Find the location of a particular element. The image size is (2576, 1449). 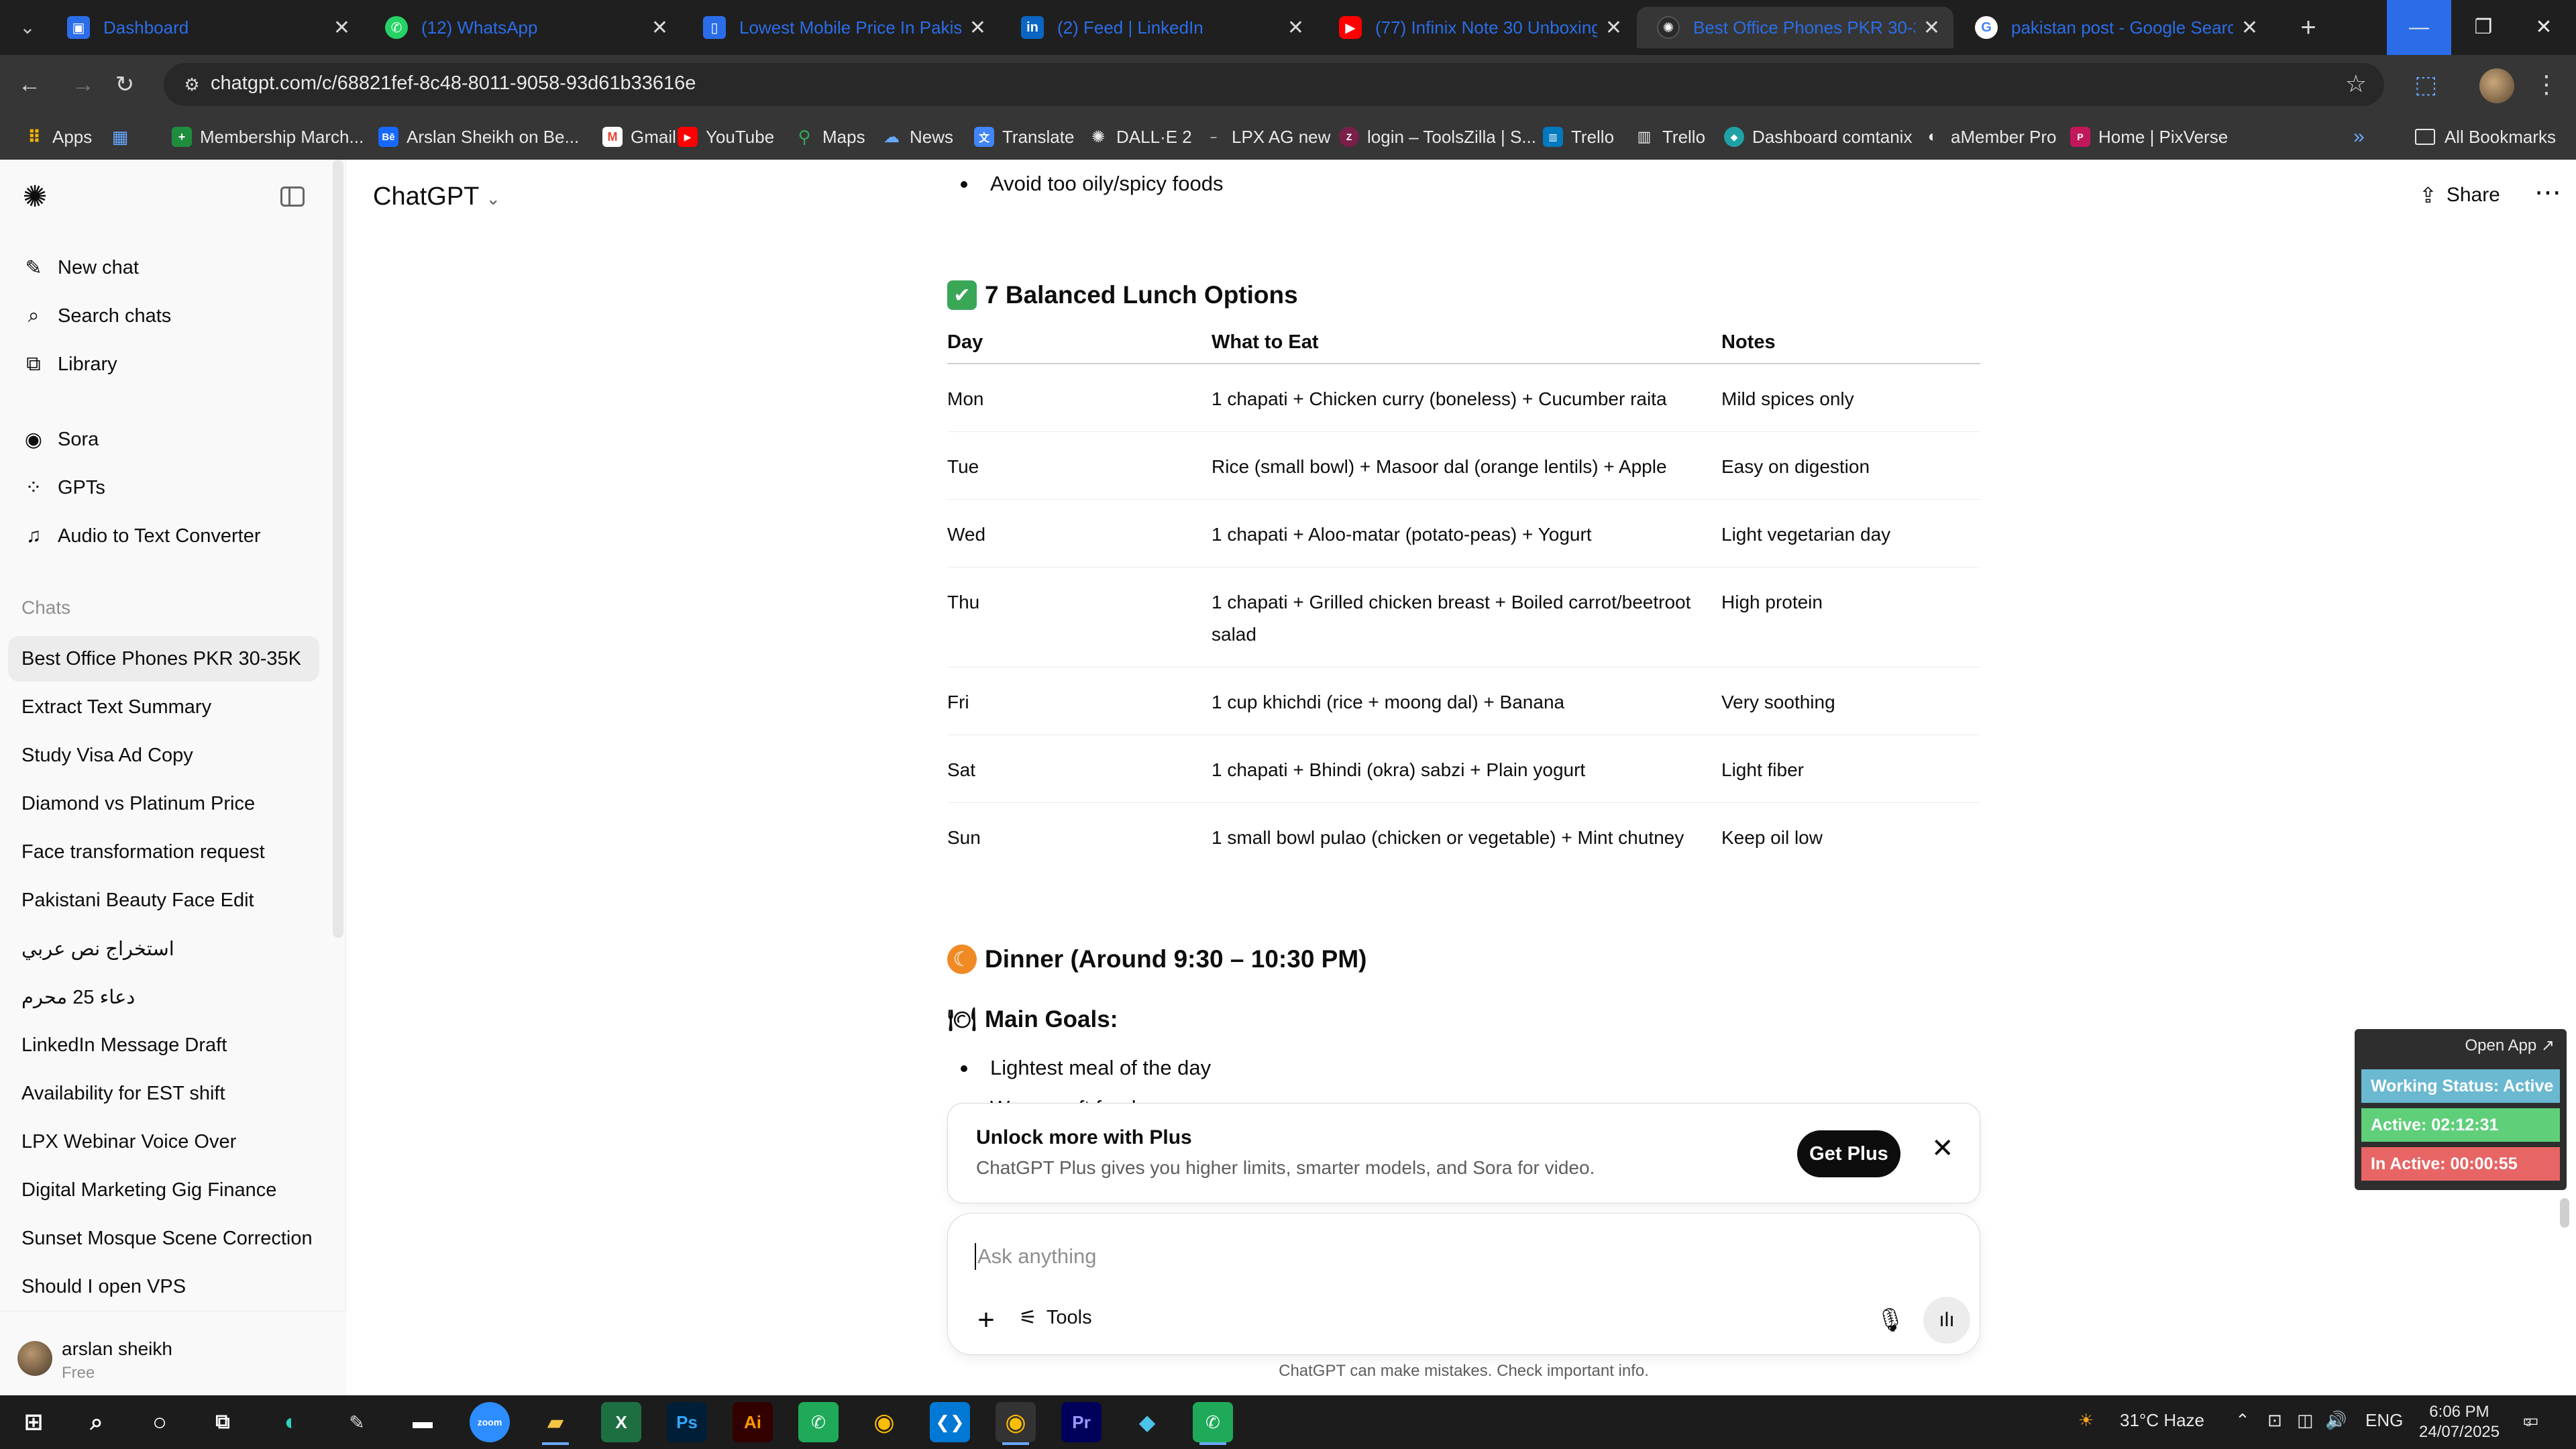

wifi-icon: ◫ is located at coordinates (2305, 1420).